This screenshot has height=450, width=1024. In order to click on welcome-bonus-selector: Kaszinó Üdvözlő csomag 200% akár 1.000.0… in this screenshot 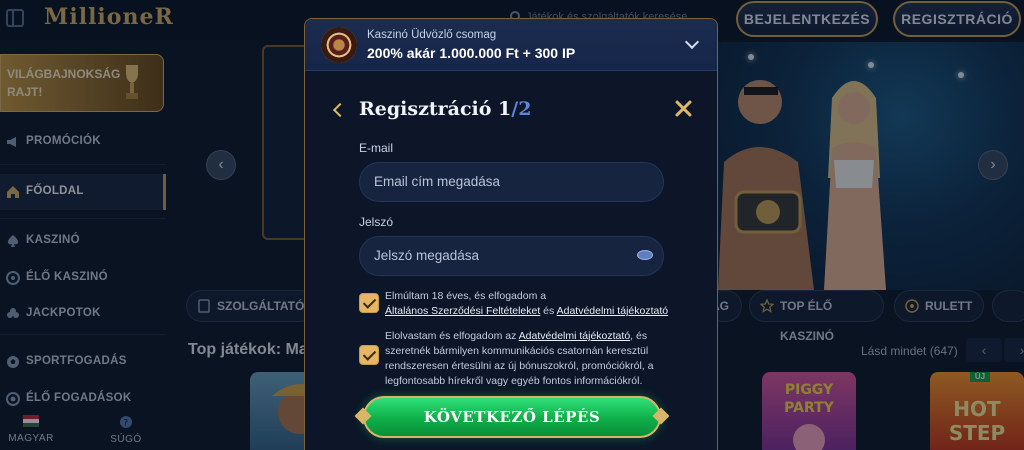, I will do `click(511, 45)`.